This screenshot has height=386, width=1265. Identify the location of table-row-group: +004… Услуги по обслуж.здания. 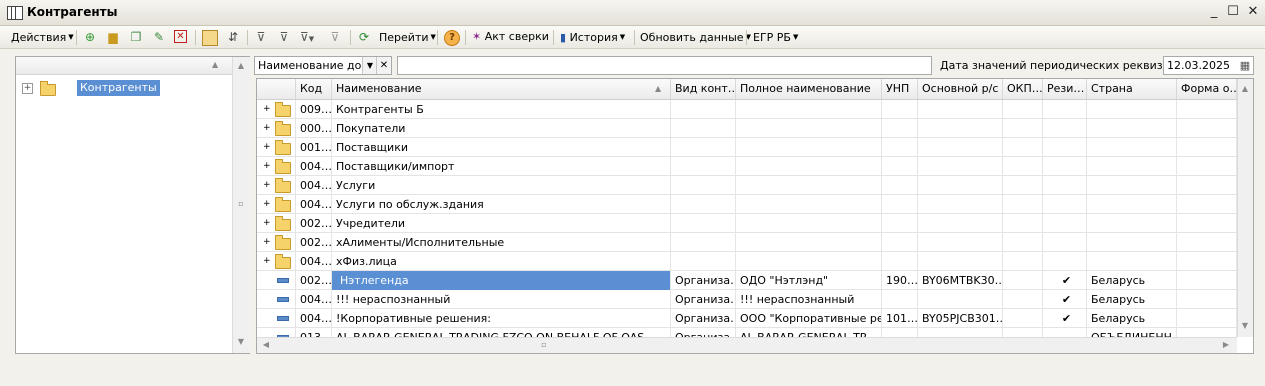
(747, 204).